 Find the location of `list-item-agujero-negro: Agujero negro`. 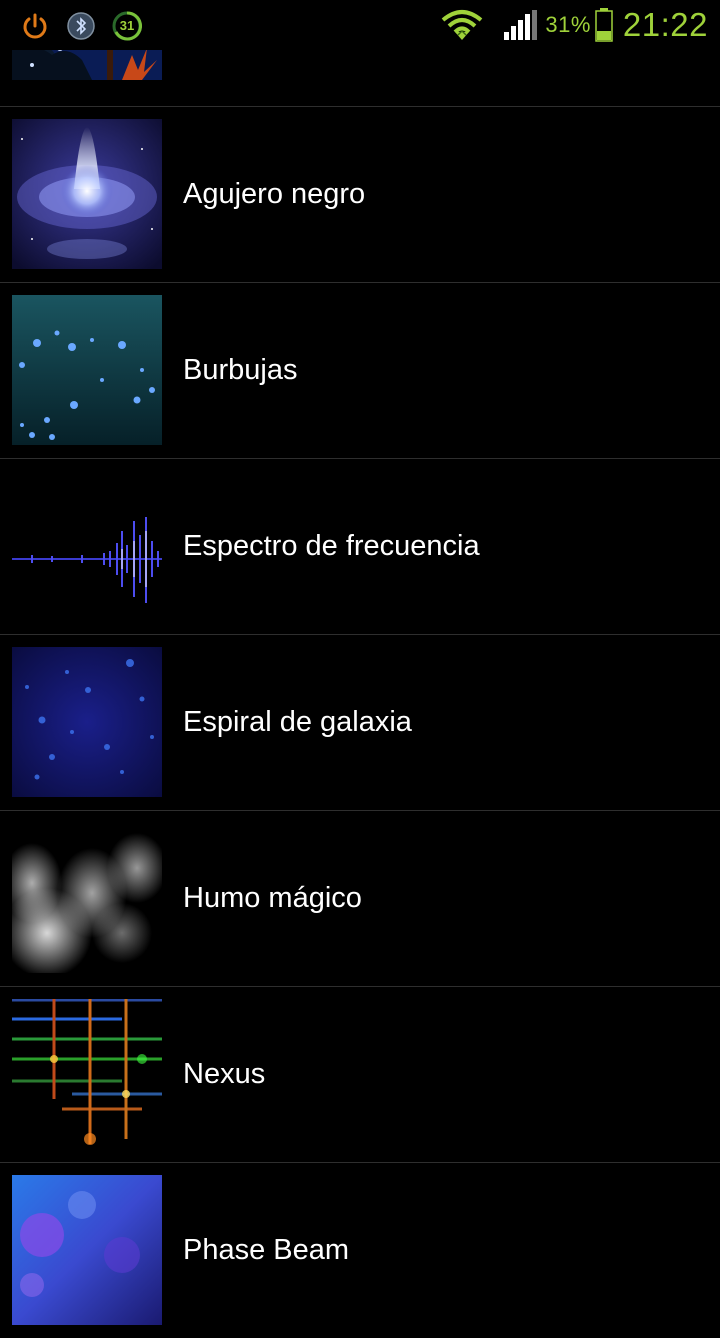

list-item-agujero-negro: Agujero negro is located at coordinates (360, 194).